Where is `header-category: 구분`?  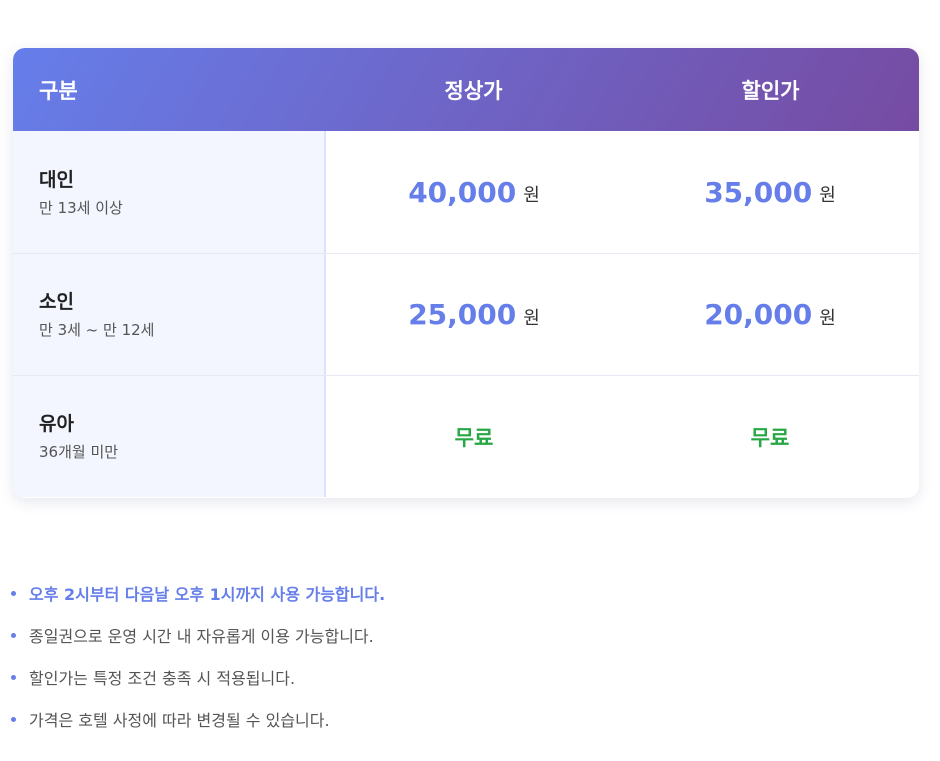 header-category: 구분 is located at coordinates (58, 90).